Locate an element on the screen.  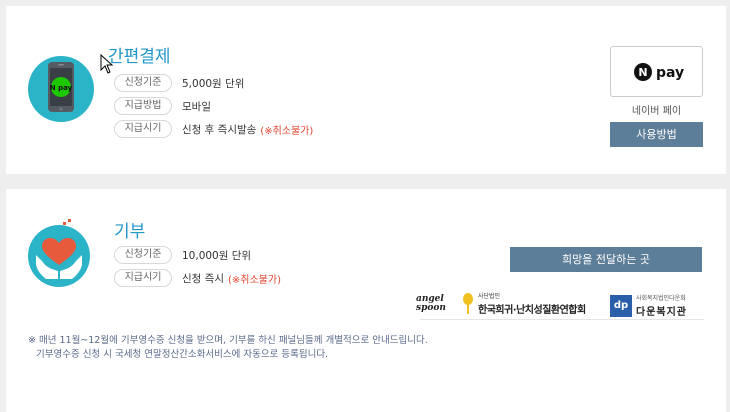
dp-badge: dp is located at coordinates (621, 306).